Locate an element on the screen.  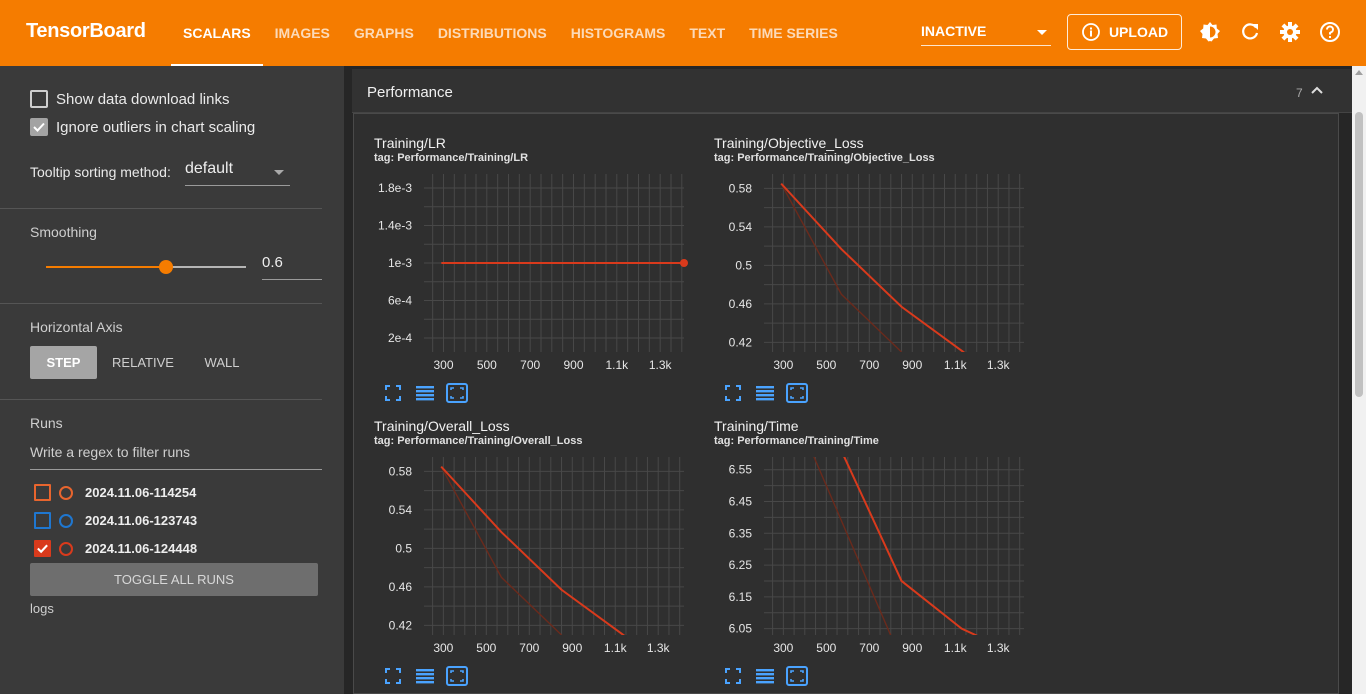
line-chart-objective-loss: 0.58 0.54 0.5 0.46 0.42 300 500 700 900 1.1k 1.3k is located at coordinates (861, 274).